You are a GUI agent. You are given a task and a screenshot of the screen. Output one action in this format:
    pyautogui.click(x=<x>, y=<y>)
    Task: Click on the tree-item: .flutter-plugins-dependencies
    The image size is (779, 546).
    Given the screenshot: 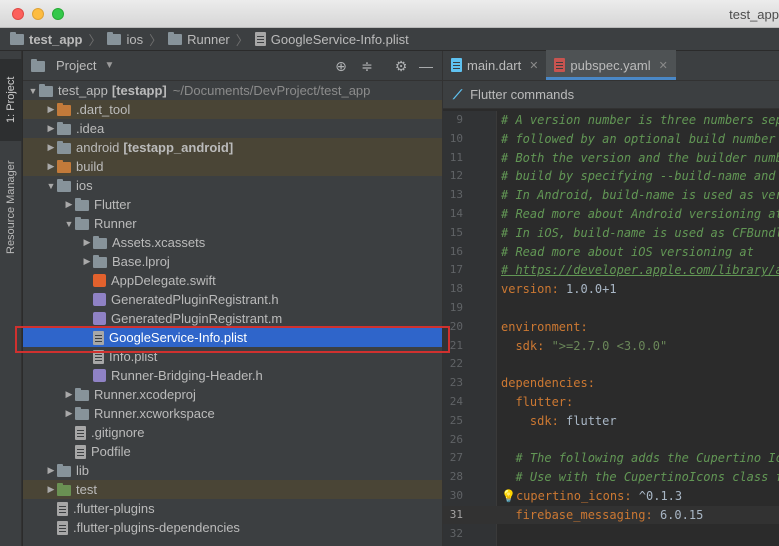 What is the action you would take?
    pyautogui.click(x=232, y=527)
    